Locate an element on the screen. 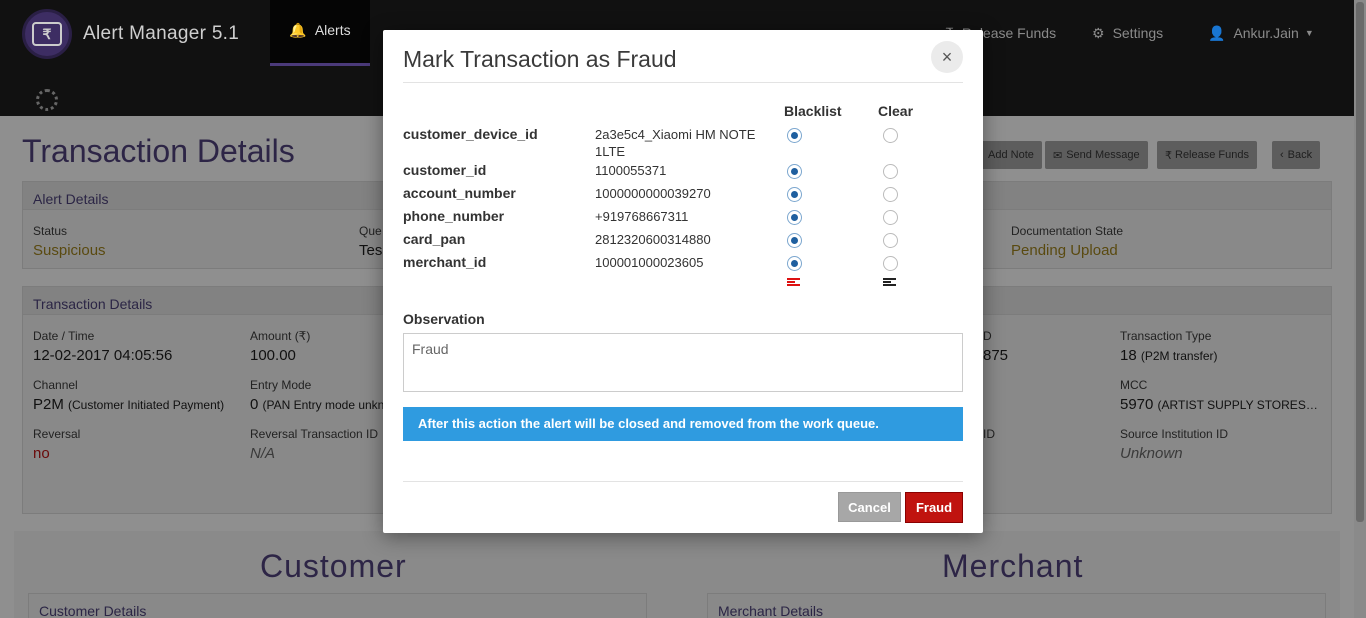 This screenshot has height=618, width=1366. nav-user-label: Ankur.Jain is located at coordinates (1266, 33).